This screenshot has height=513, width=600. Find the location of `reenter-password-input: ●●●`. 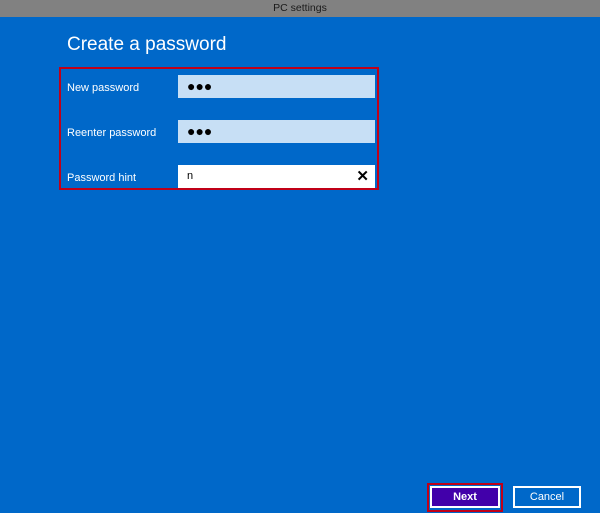

reenter-password-input: ●●● is located at coordinates (276, 131).